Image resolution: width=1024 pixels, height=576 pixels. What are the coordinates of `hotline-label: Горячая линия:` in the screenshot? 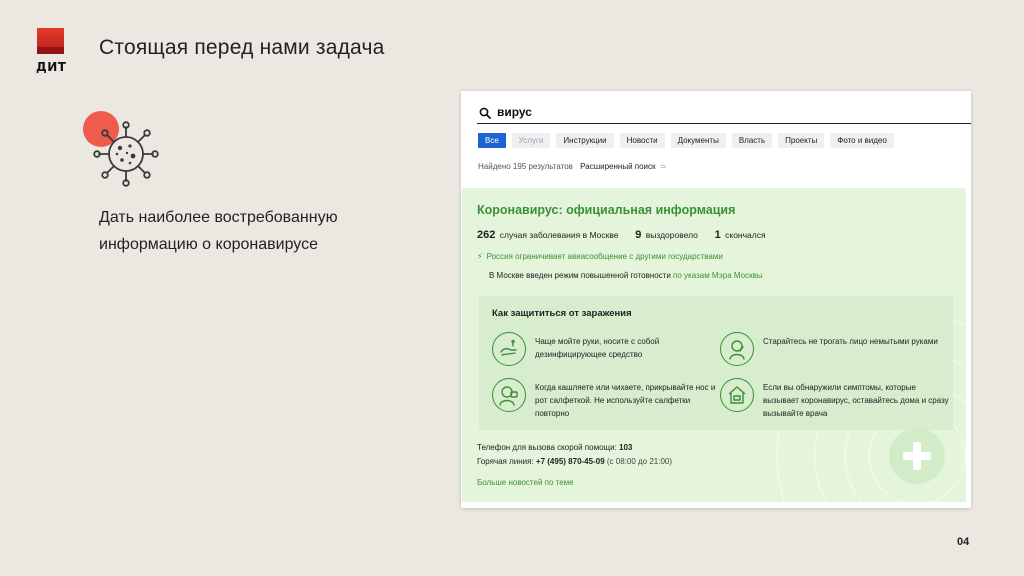 It's located at (505, 461).